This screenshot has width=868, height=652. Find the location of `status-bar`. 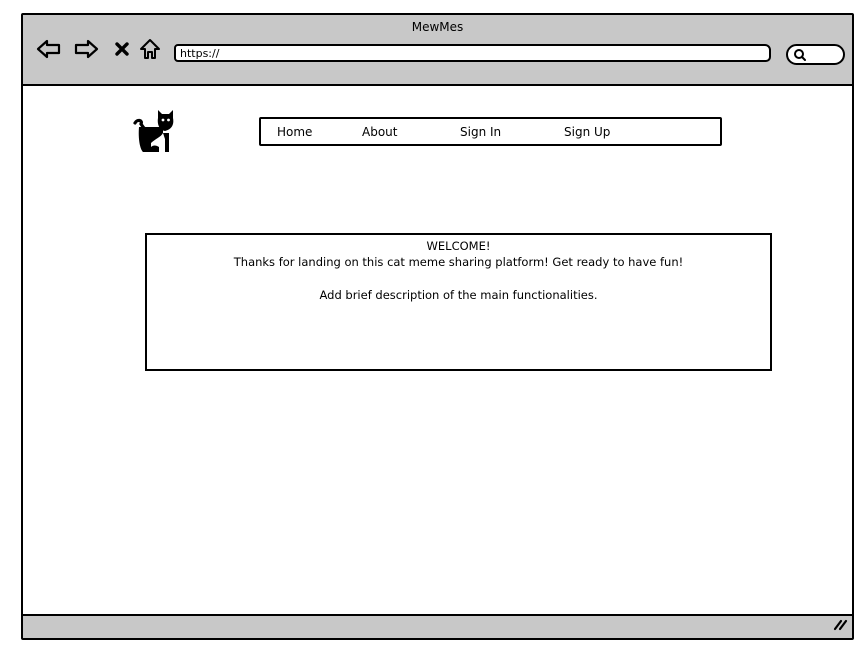

status-bar is located at coordinates (437, 626).